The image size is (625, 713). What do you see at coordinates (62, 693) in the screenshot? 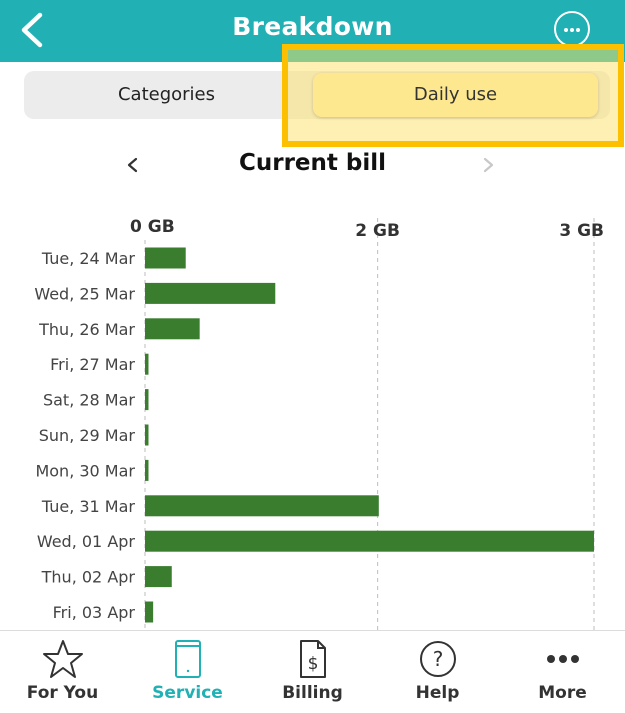
I see `tab-label: For You` at bounding box center [62, 693].